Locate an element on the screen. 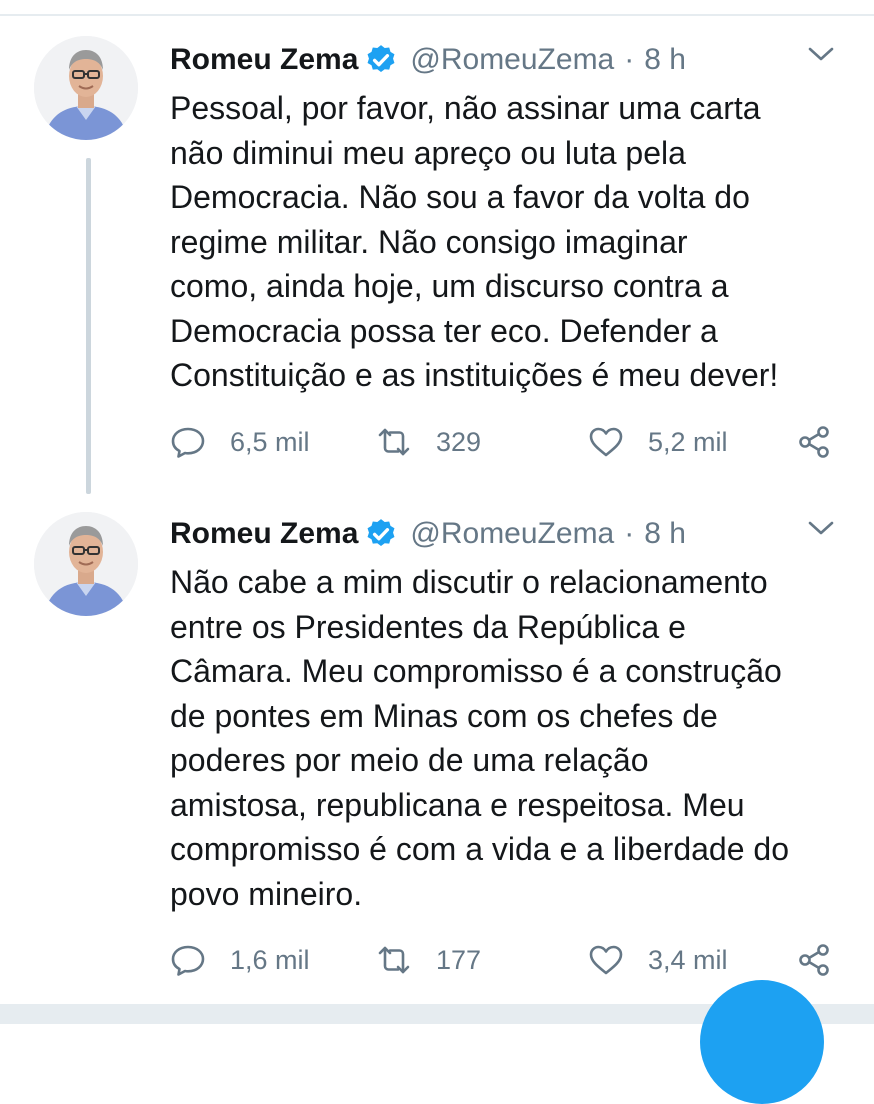  tweet-text-line: entre os Presidentes da República e is located at coordinates (428, 626).